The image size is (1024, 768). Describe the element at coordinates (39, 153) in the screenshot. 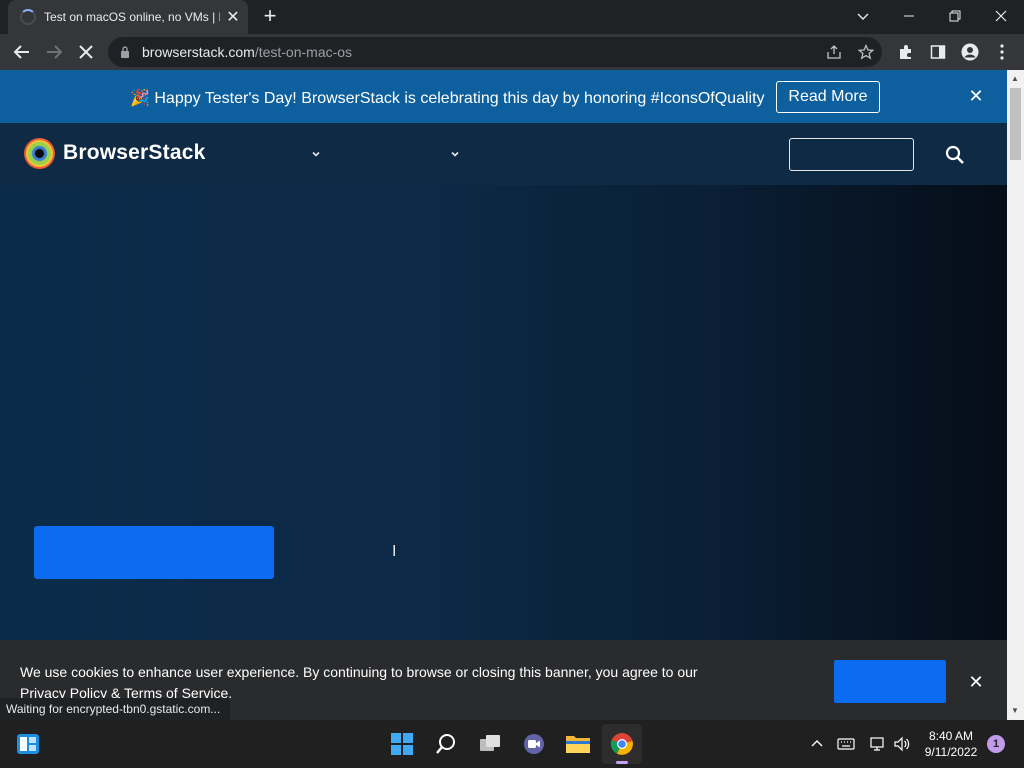

I see `browserstack-logo-icon` at that location.